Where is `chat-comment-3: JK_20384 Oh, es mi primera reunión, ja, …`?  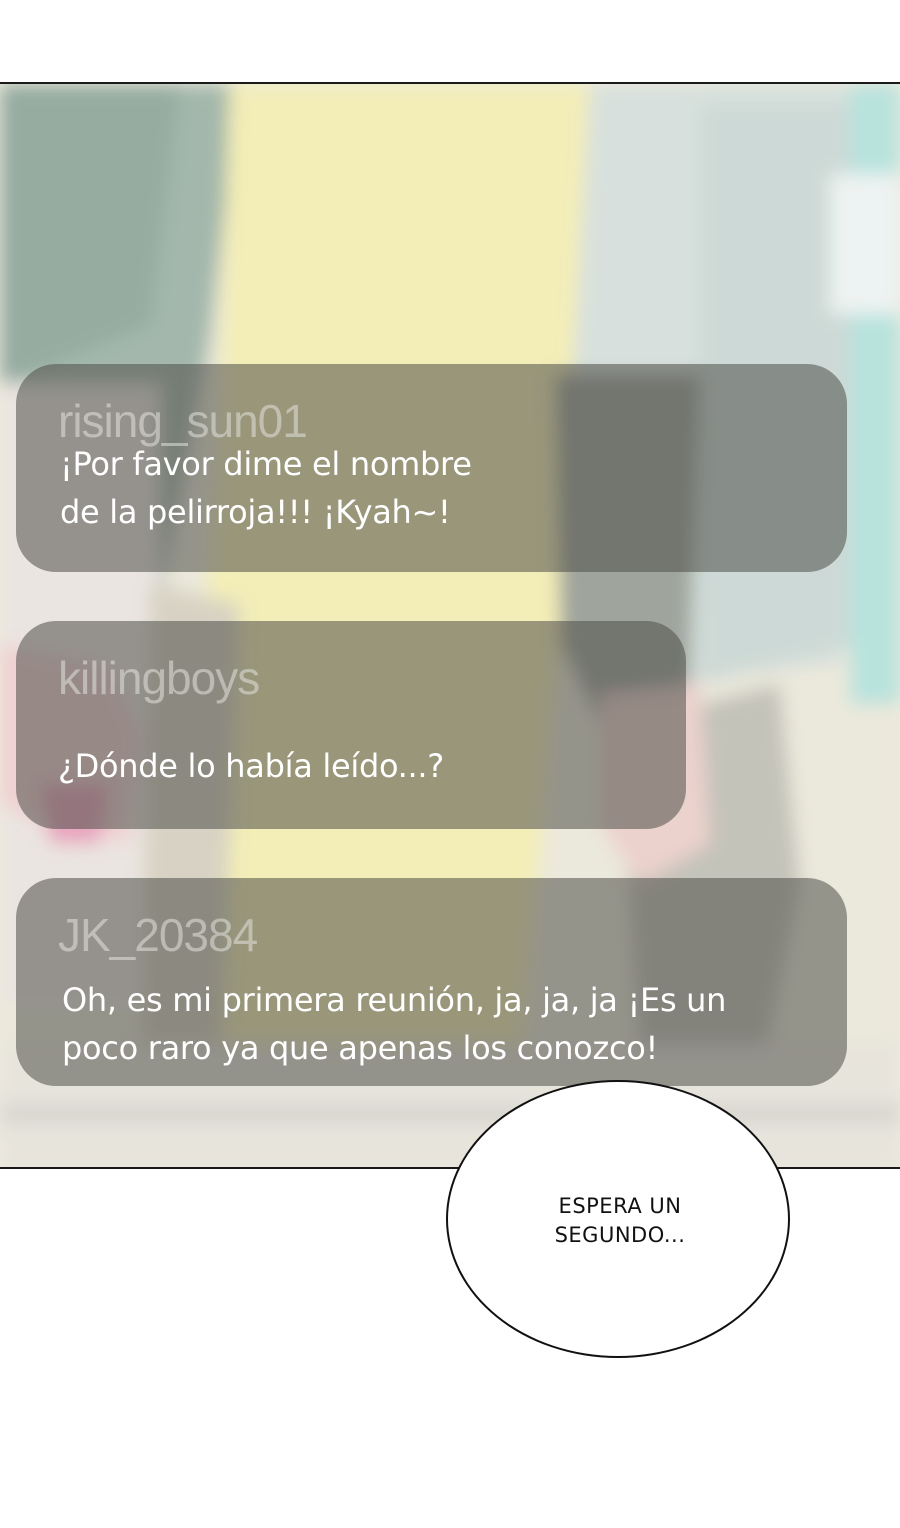
chat-comment-3: JK_20384 Oh, es mi primera reunión, ja, … is located at coordinates (431, 982).